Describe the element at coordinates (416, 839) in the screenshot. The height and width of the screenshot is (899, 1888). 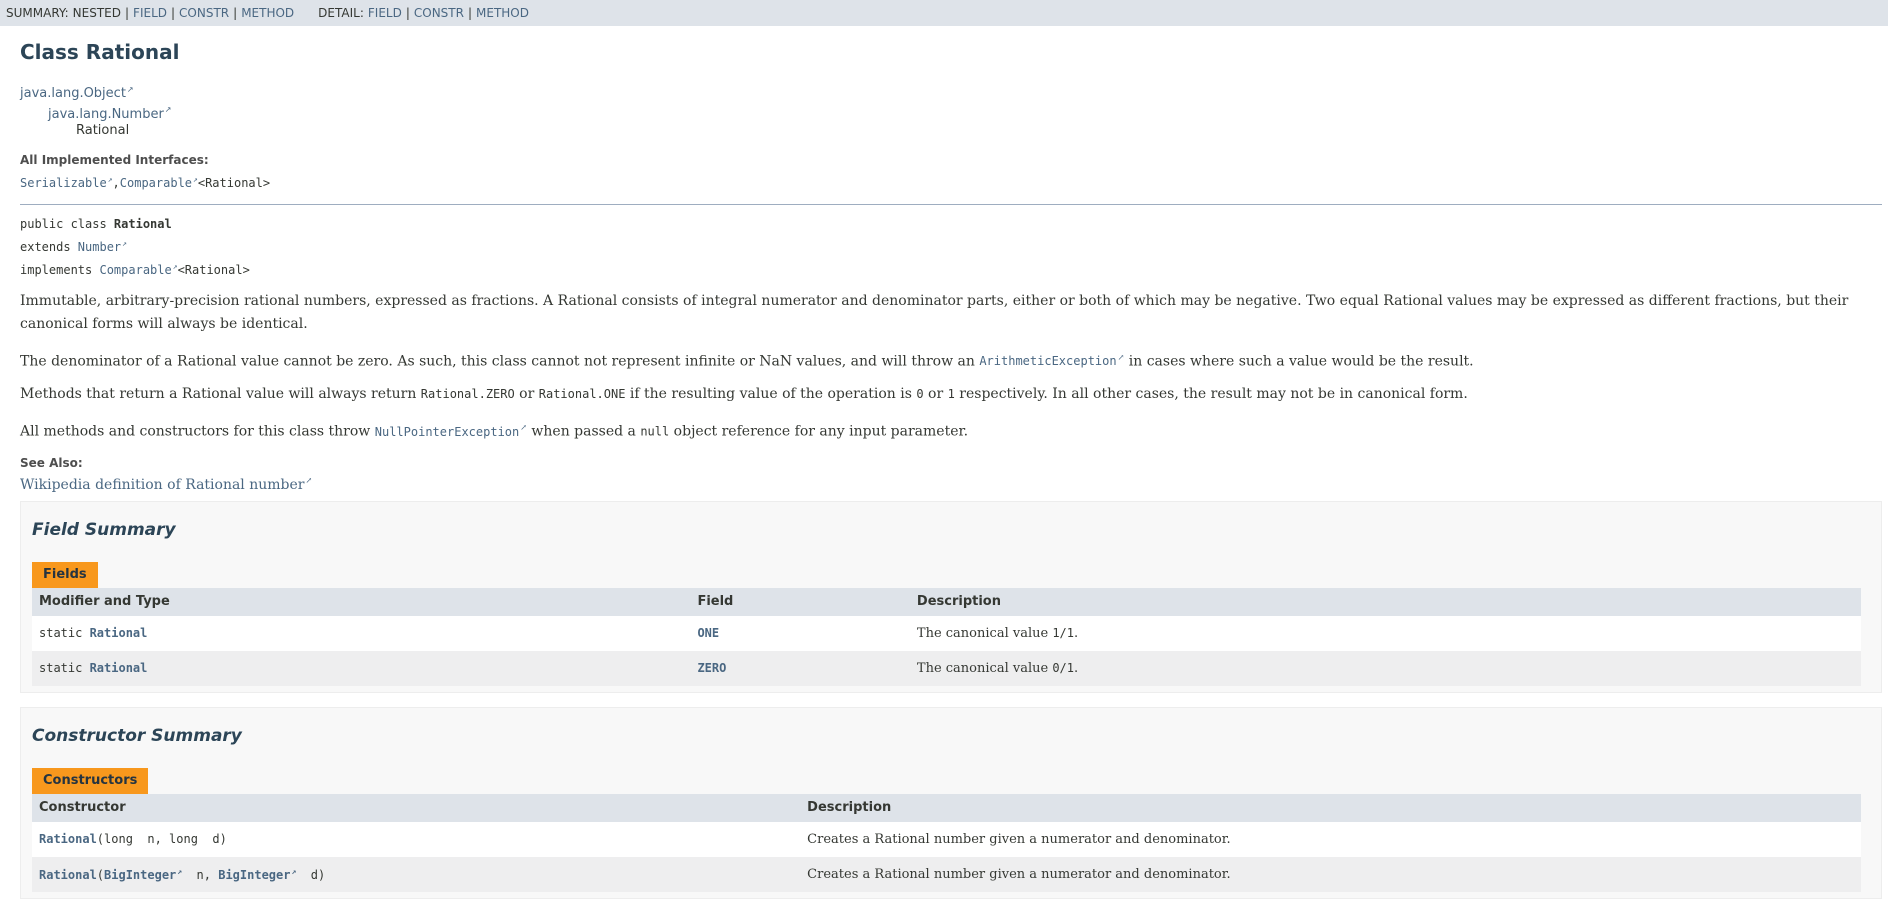
I see `constructor-cell: Rational(long n, long d)` at that location.